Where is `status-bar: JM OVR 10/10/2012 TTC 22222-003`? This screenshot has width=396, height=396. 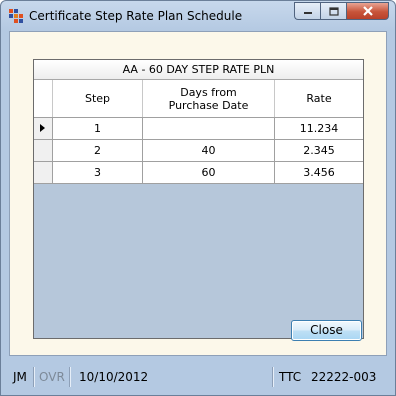
status-bar: JM OVR 10/10/2012 TTC 22222-003 is located at coordinates (198, 377).